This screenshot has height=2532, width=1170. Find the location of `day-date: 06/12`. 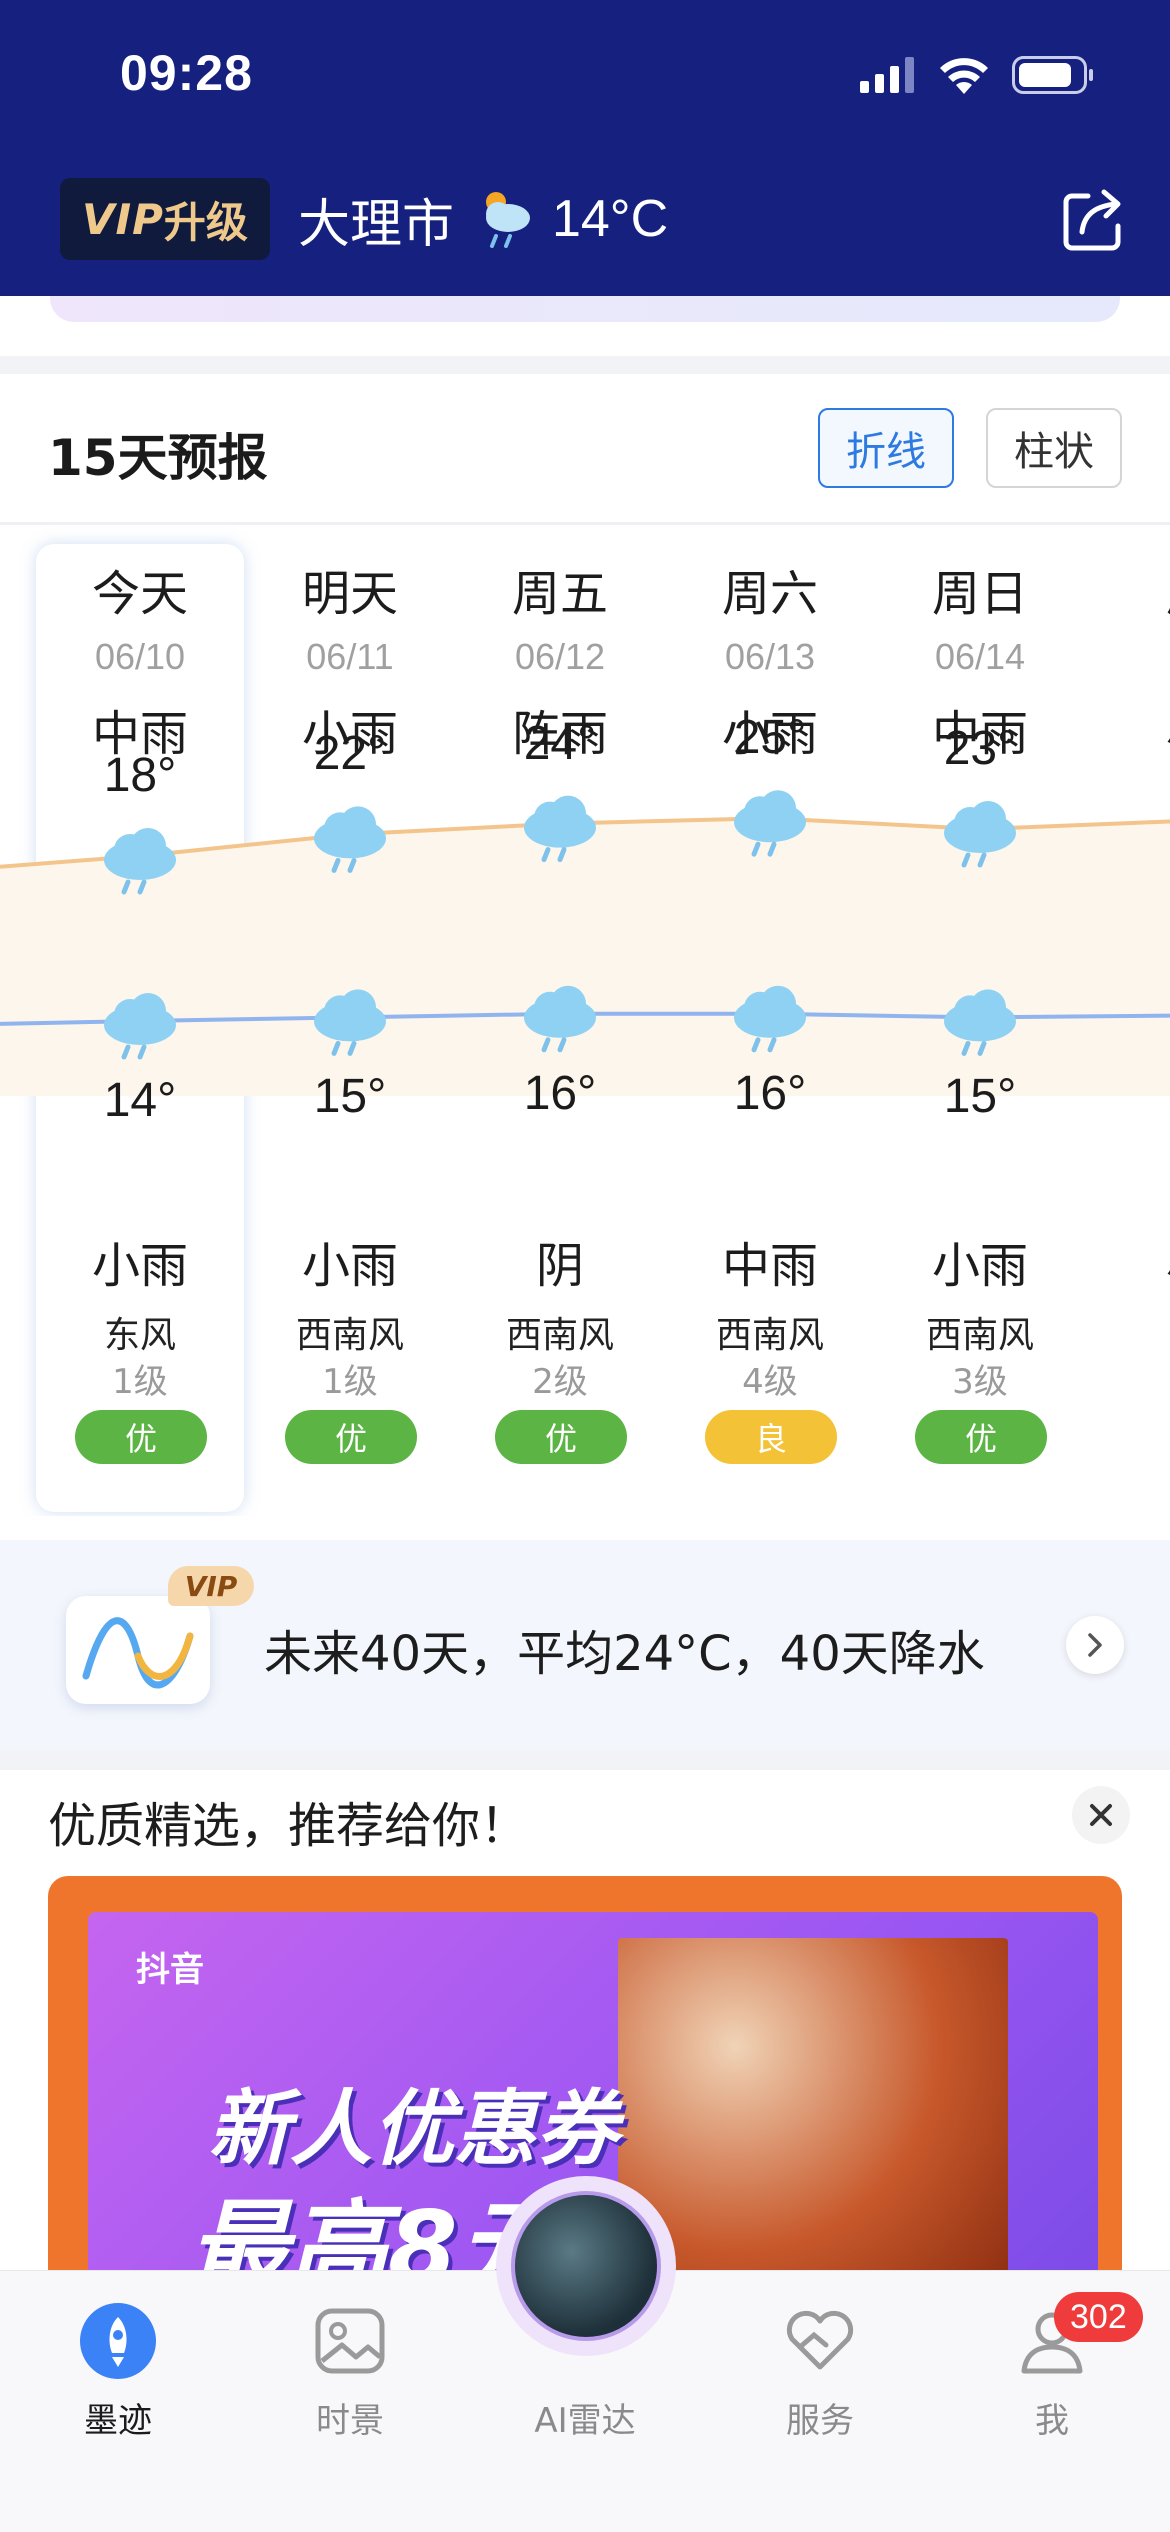

day-date: 06/12 is located at coordinates (560, 656).